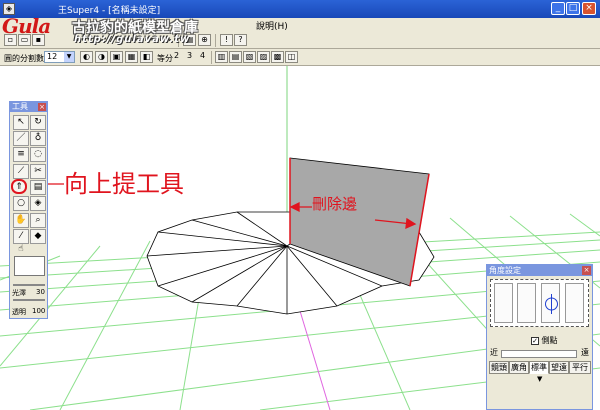  What do you see at coordinates (124, 184) in the screenshot?
I see `annotation-lift-tool: 向上提工具` at bounding box center [124, 184].